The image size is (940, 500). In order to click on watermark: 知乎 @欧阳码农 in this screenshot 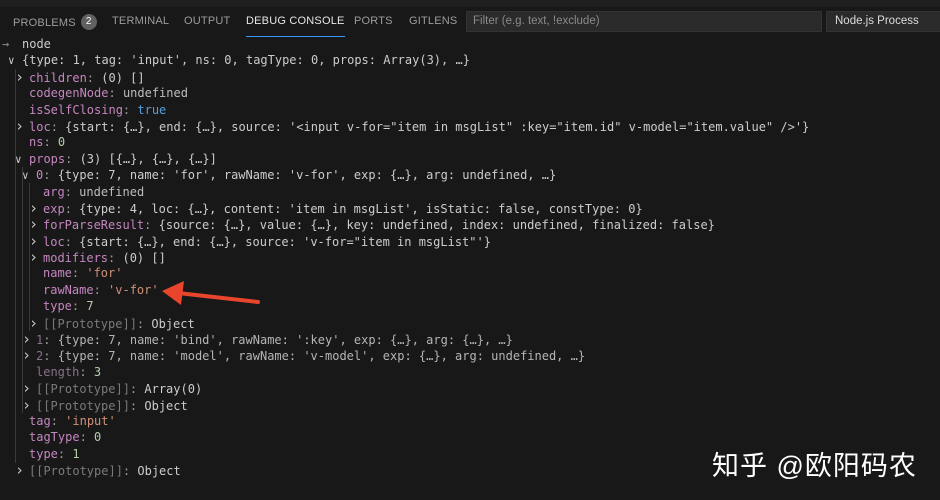, I will do `click(814, 466)`.